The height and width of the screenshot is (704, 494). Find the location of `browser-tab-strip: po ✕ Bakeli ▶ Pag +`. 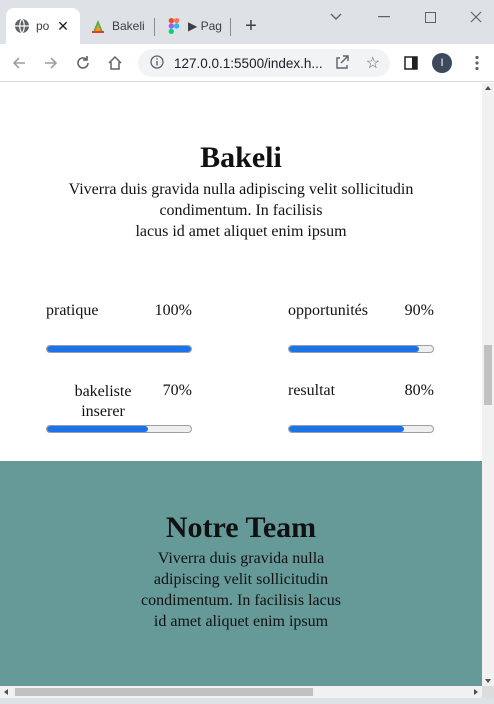

browser-tab-strip: po ✕ Bakeli ▶ Pag + is located at coordinates (247, 22).